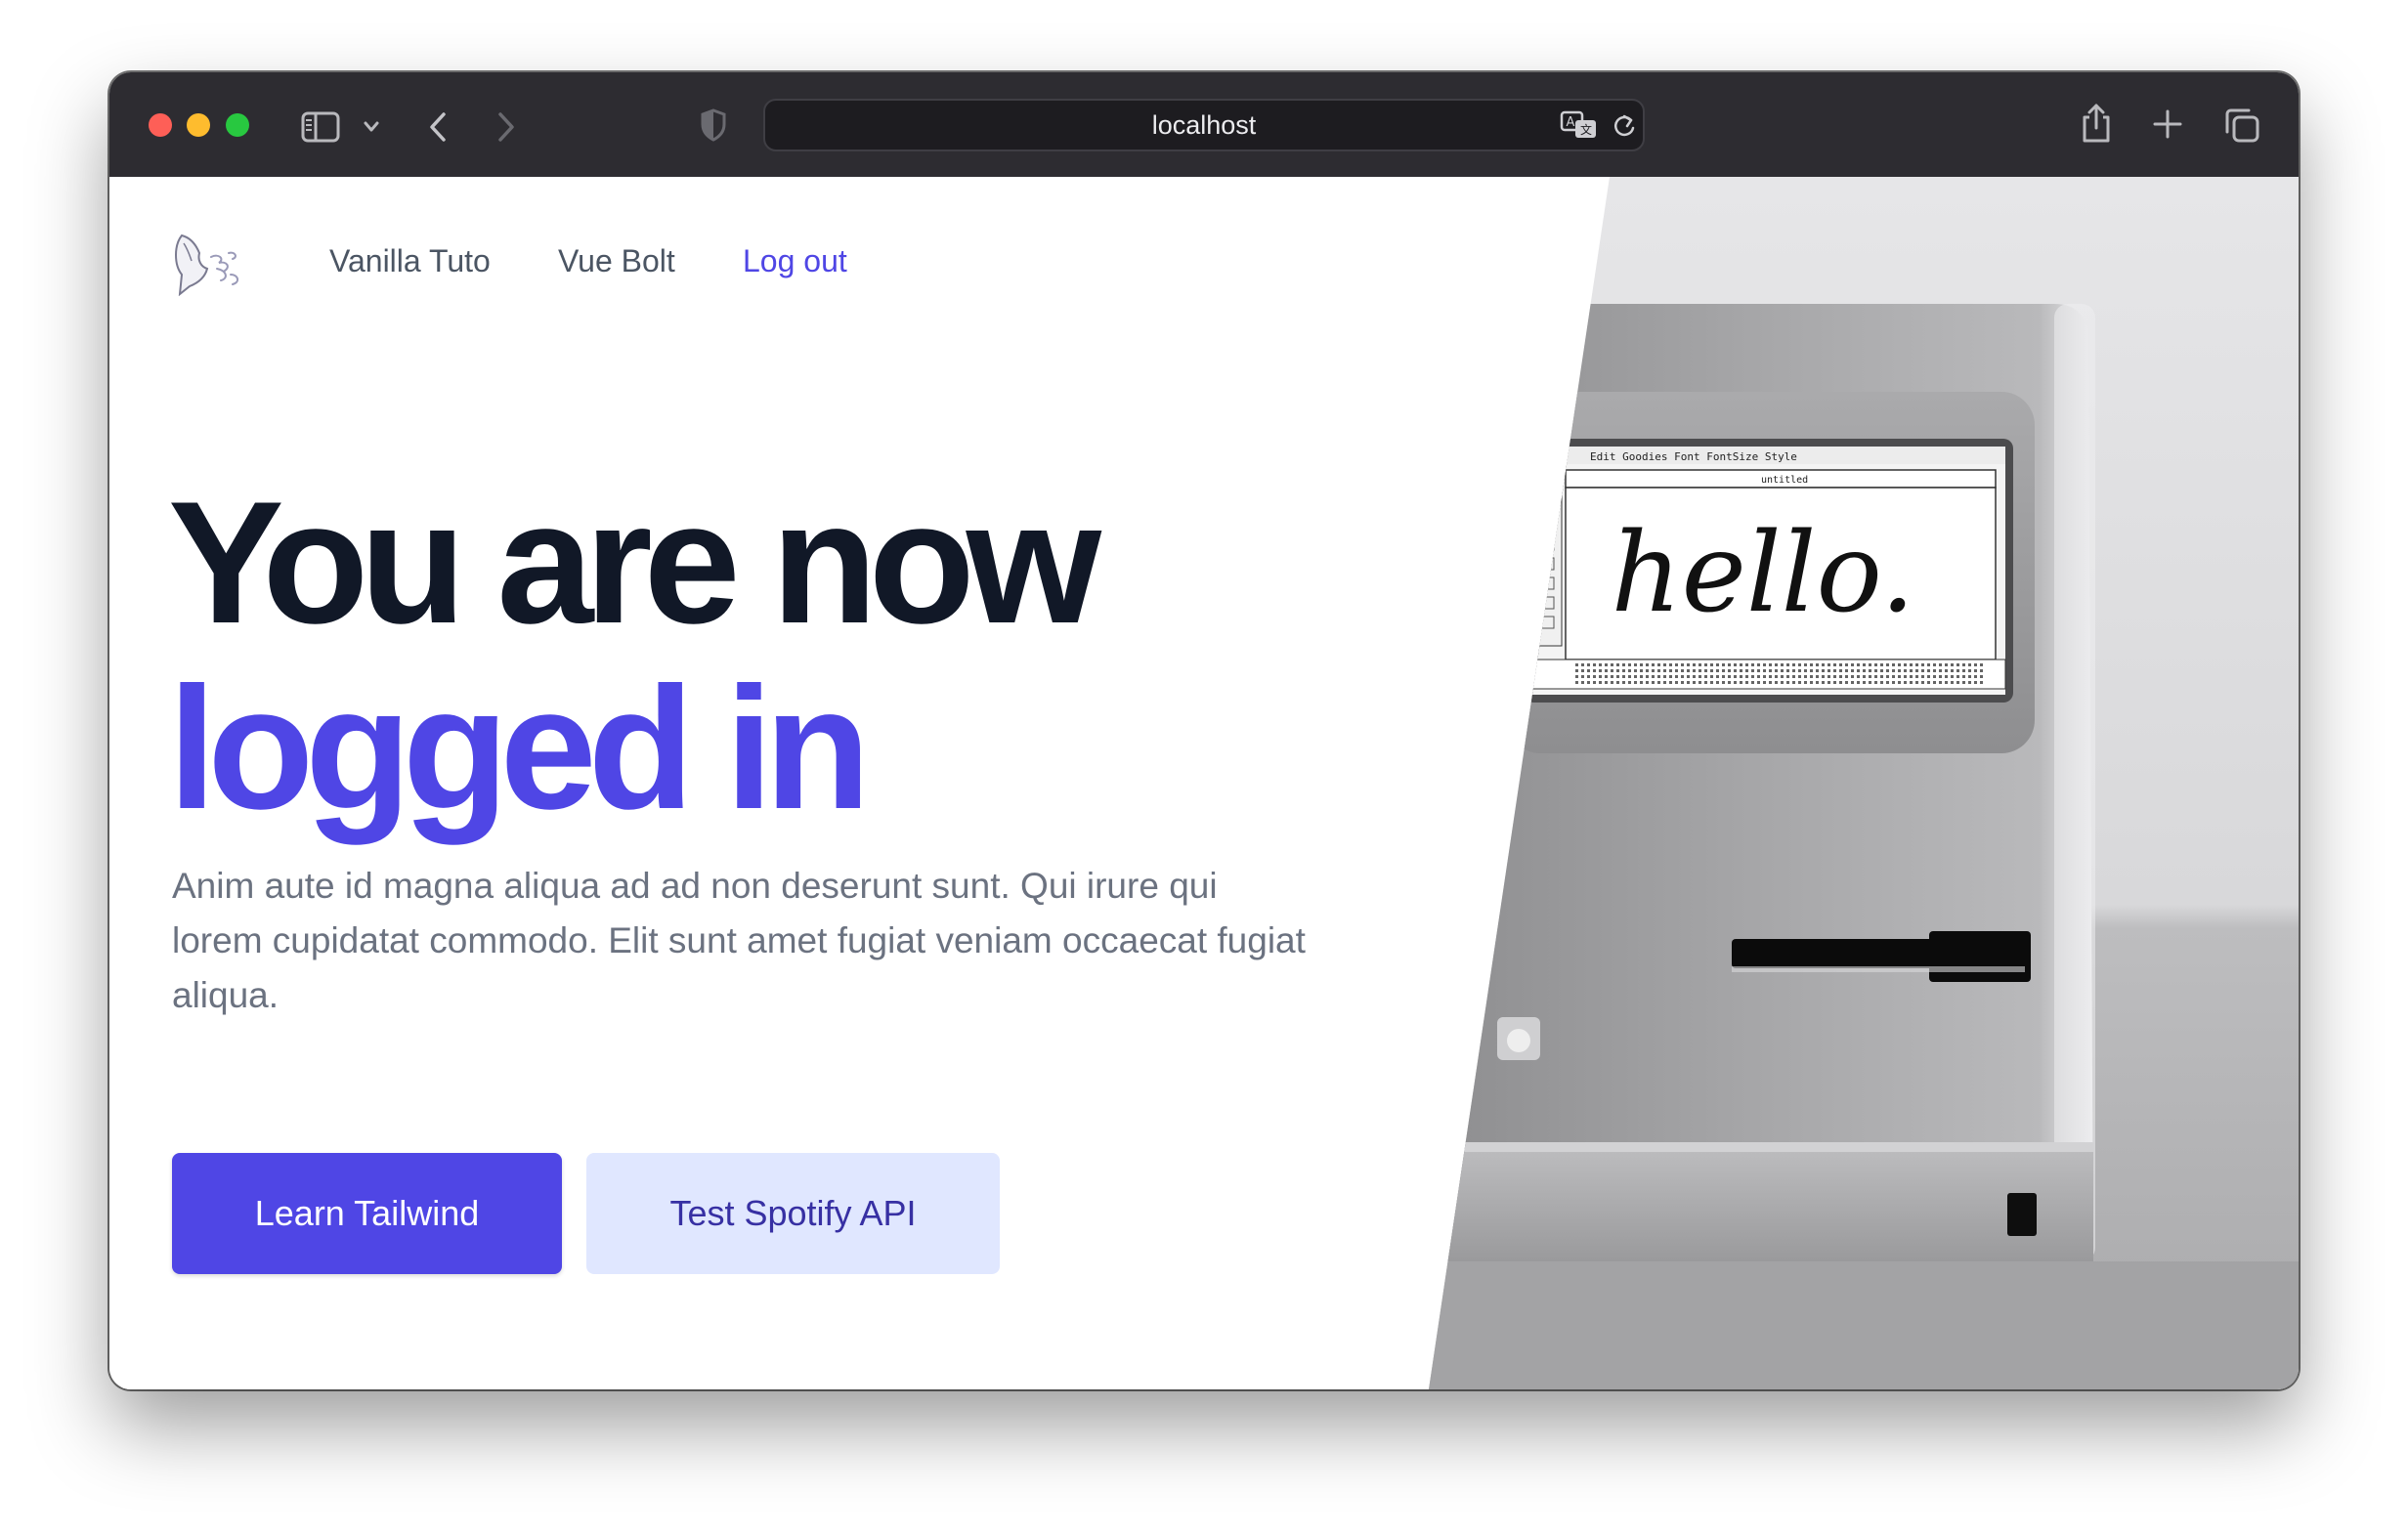 The width and height of the screenshot is (2408, 1534). Describe the element at coordinates (1784, 480) in the screenshot. I see `svg-text: untitled` at that location.